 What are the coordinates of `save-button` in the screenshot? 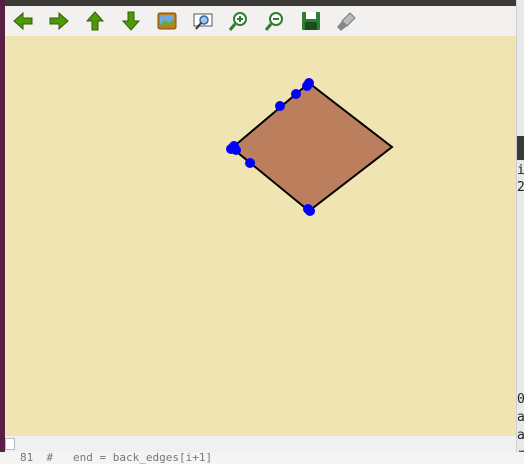 It's located at (311, 21).